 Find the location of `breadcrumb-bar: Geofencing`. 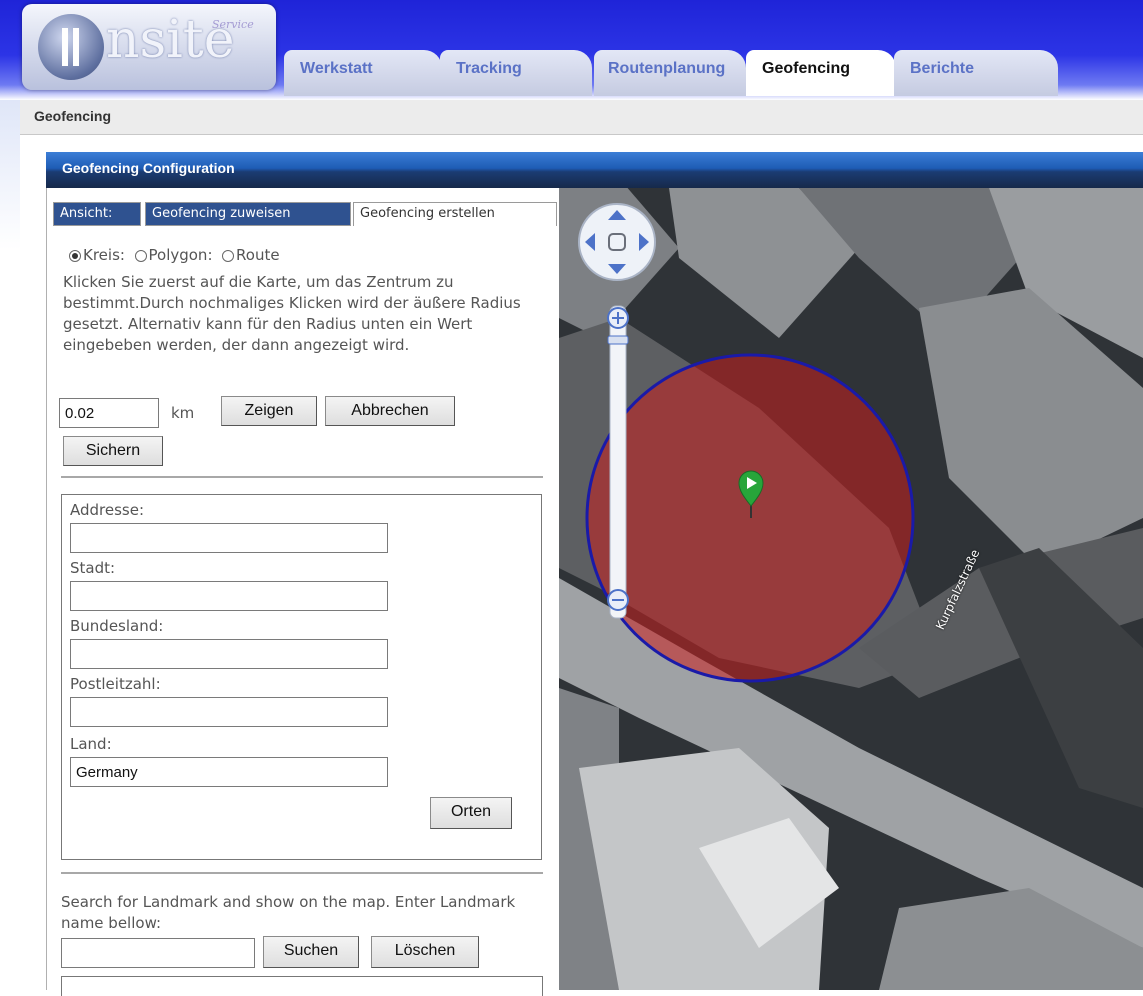

breadcrumb-bar: Geofencing is located at coordinates (581, 117).